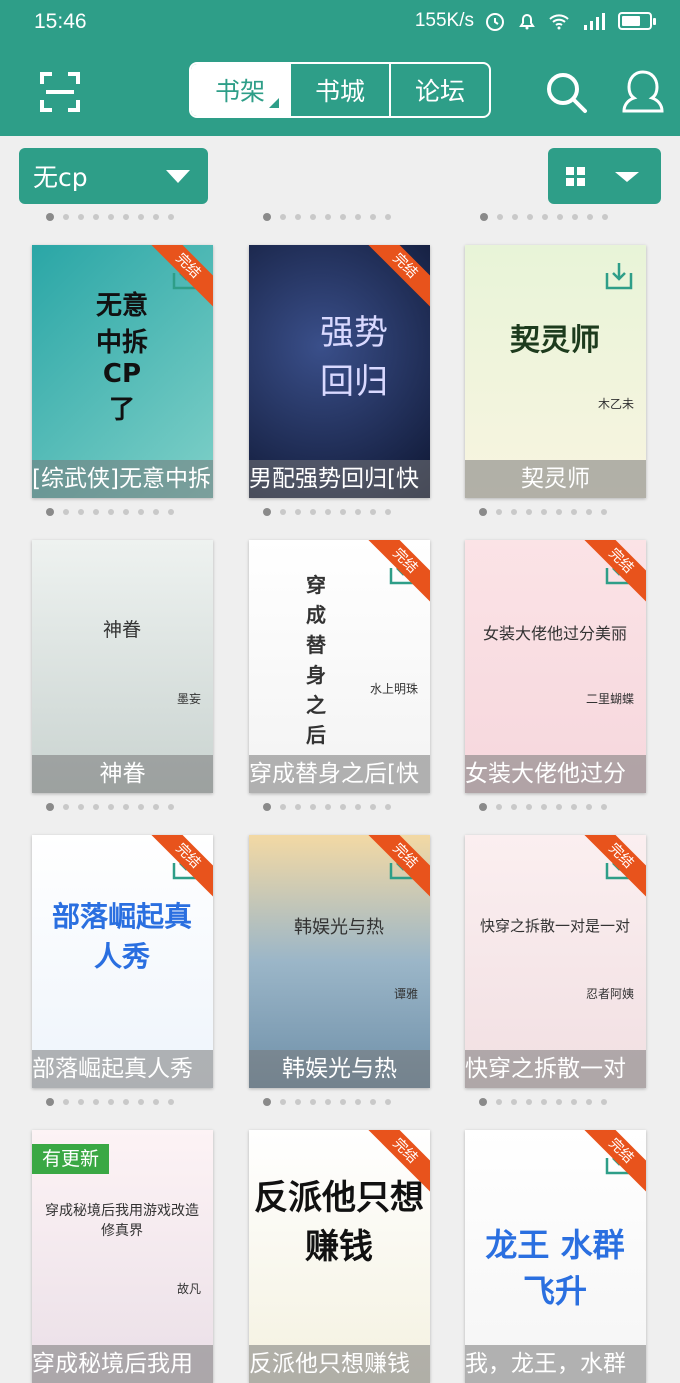 This screenshot has height=1383, width=680. Describe the element at coordinates (339, 927) in the screenshot. I see `cover-title-art: 韩娱光与热` at that location.